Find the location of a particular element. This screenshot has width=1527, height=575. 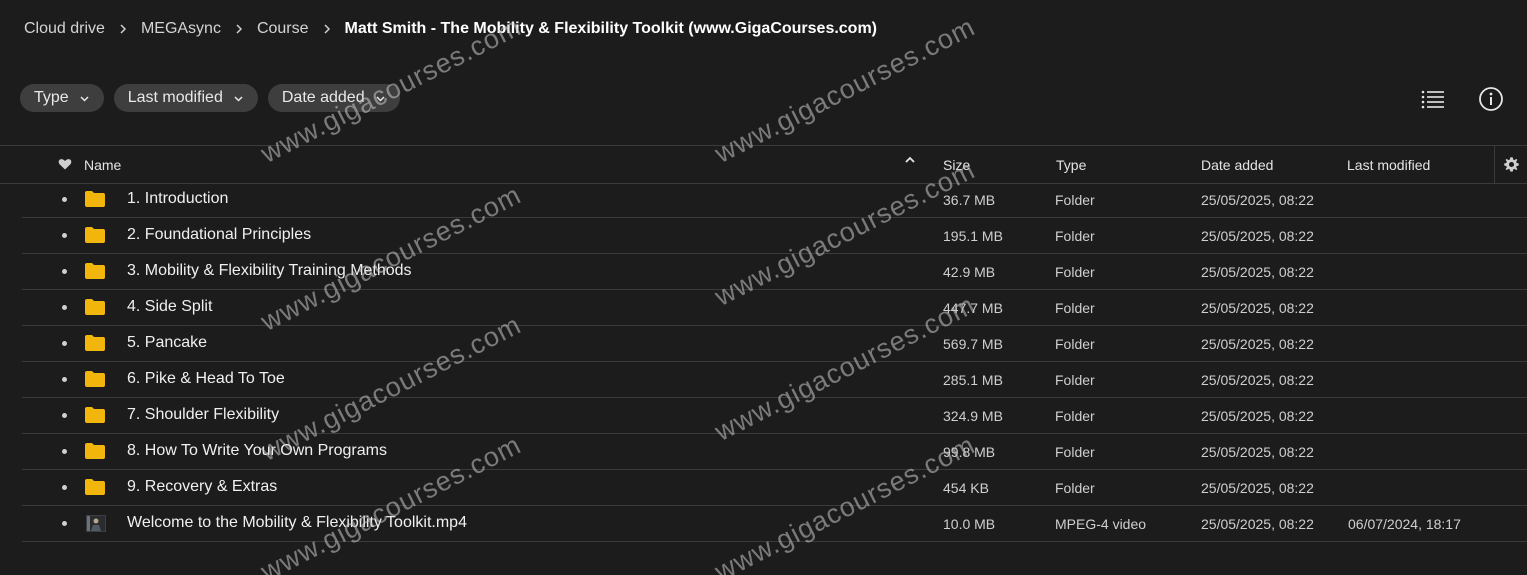

file-size: 36.7 MB is located at coordinates (969, 200).